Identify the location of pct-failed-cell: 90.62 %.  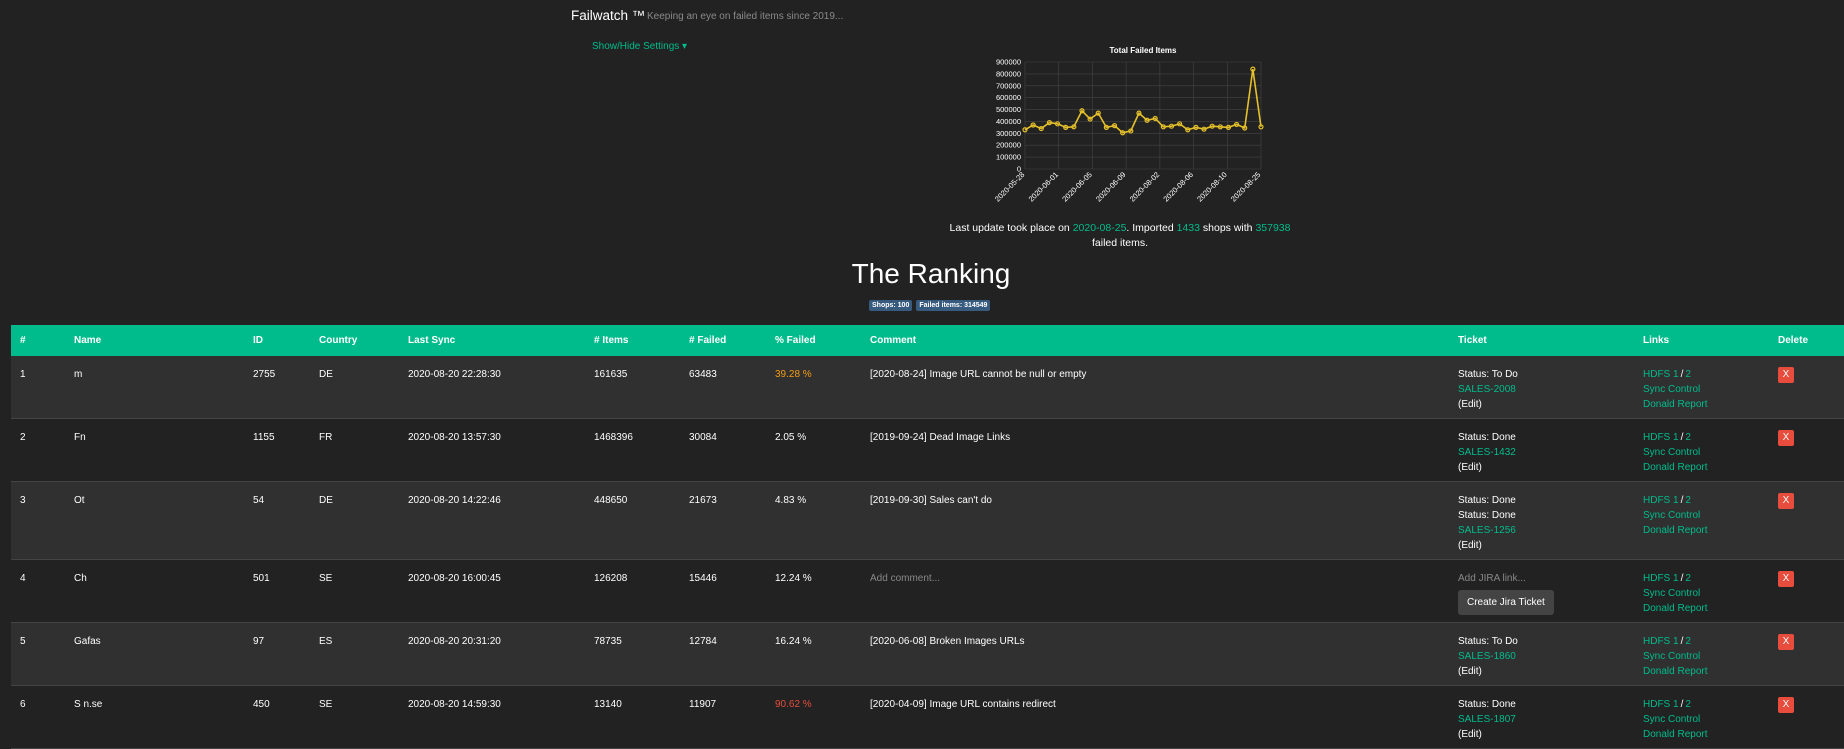
(793, 704).